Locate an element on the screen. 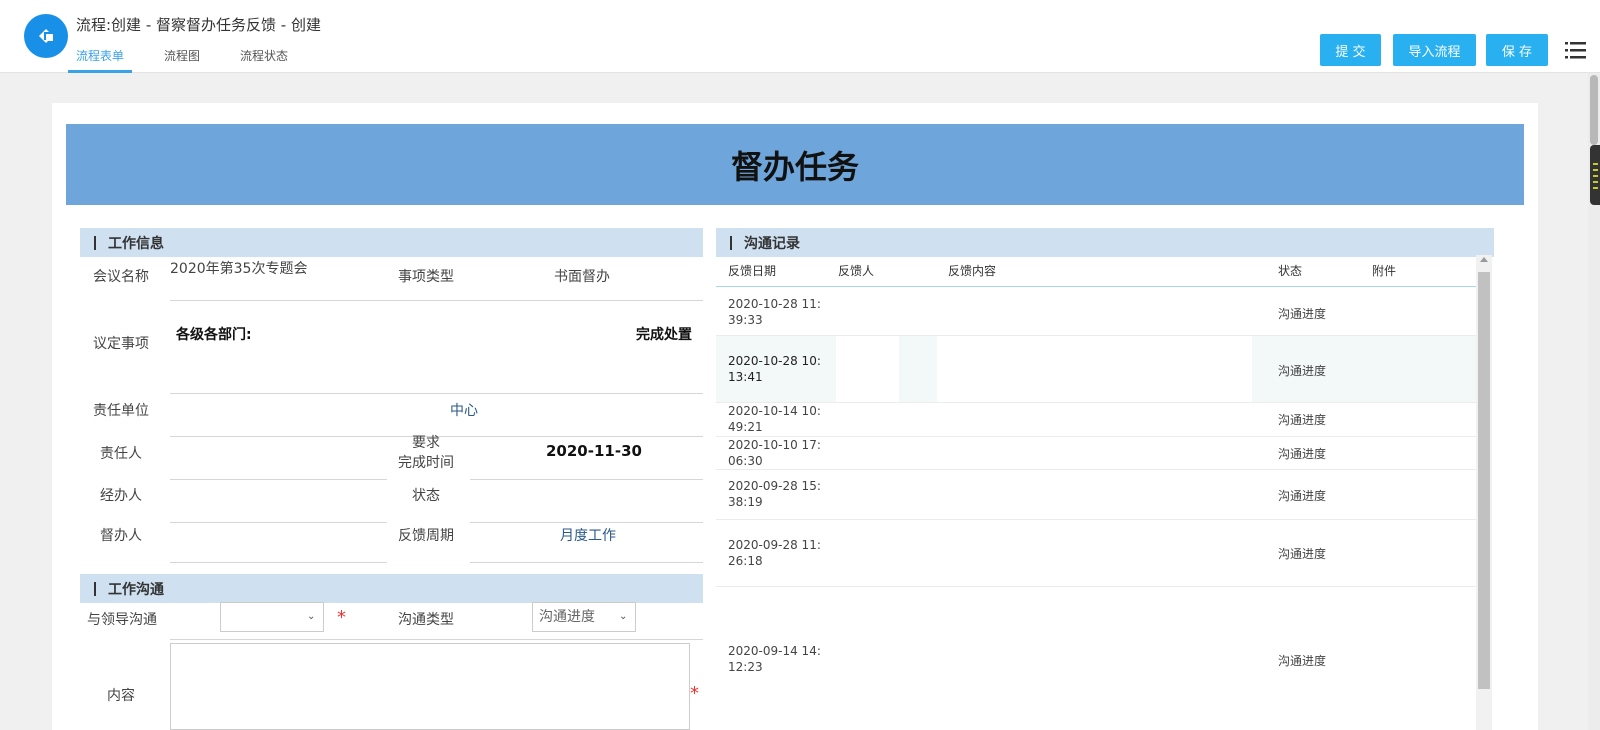 This screenshot has width=1600, height=730. deadline-value: 2020-11-30 is located at coordinates (594, 451).